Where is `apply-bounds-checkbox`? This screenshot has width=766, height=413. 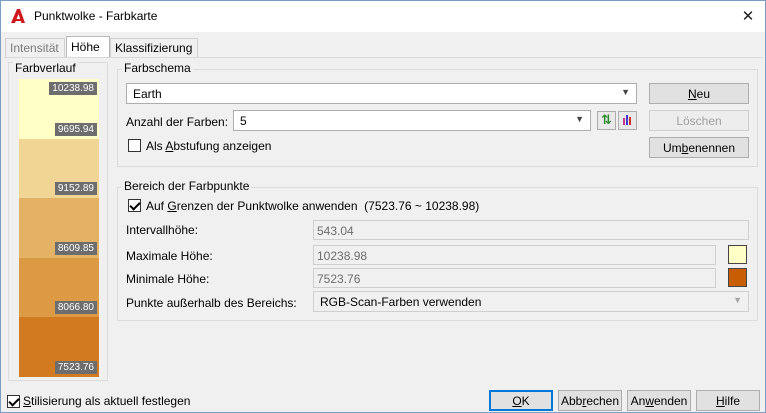 apply-bounds-checkbox is located at coordinates (134, 205).